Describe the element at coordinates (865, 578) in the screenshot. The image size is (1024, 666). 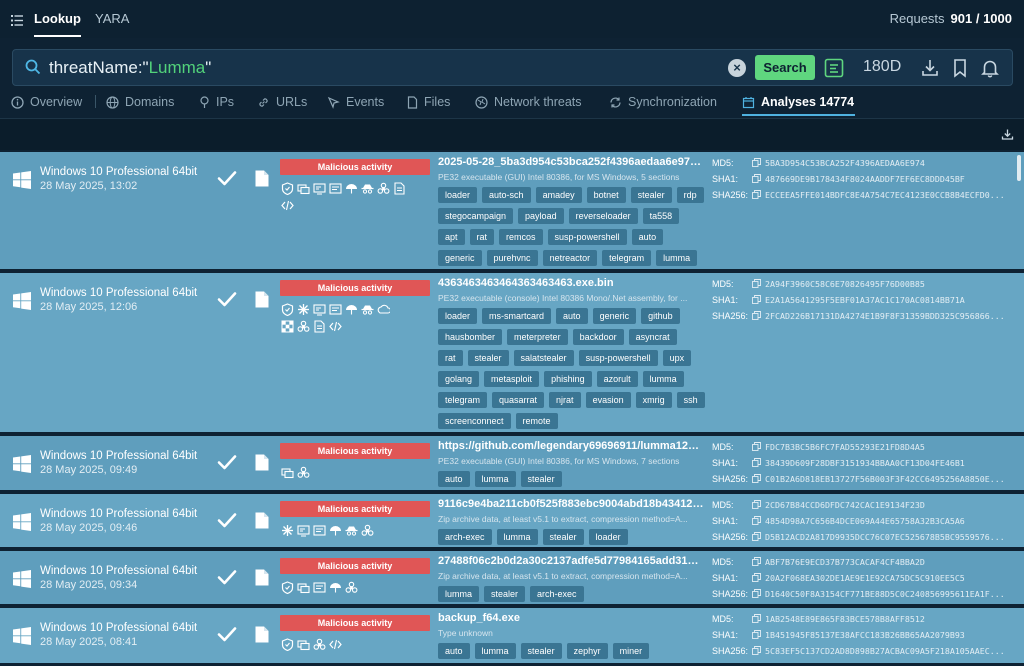
I see `sha1-value: 20A2F068EA302DE1AE9E1E92CA75DC5C910EE5C5` at that location.